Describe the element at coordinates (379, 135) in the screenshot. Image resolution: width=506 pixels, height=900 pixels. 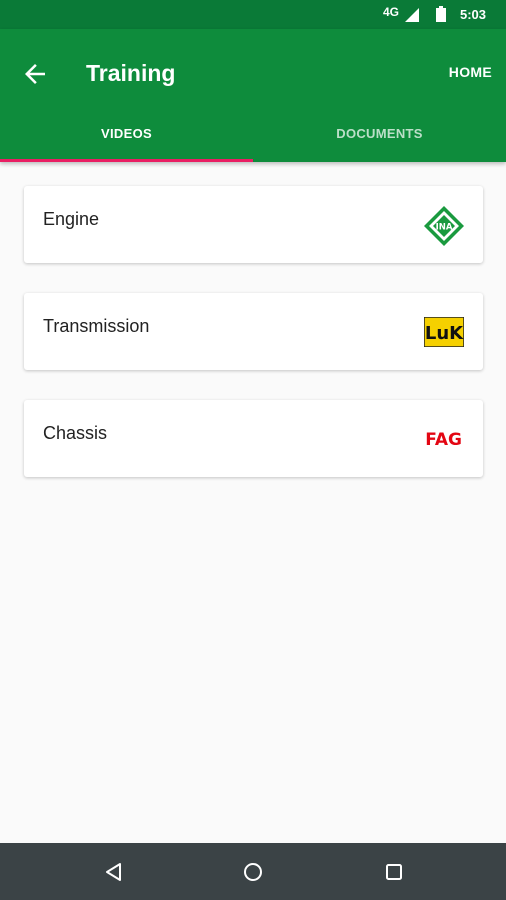
I see `tab-documents: DOCUMENTS` at that location.